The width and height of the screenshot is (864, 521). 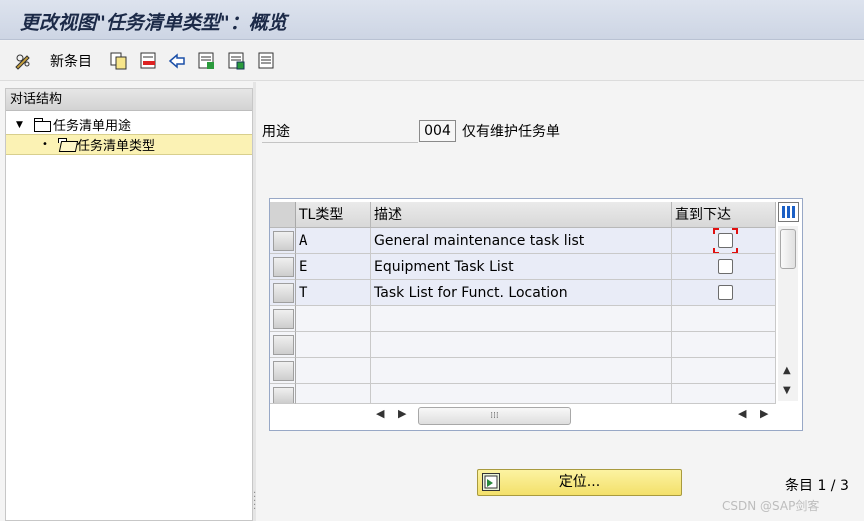 What do you see at coordinates (771, 506) in the screenshot?
I see `watermark: CSDN @SAP剑客` at bounding box center [771, 506].